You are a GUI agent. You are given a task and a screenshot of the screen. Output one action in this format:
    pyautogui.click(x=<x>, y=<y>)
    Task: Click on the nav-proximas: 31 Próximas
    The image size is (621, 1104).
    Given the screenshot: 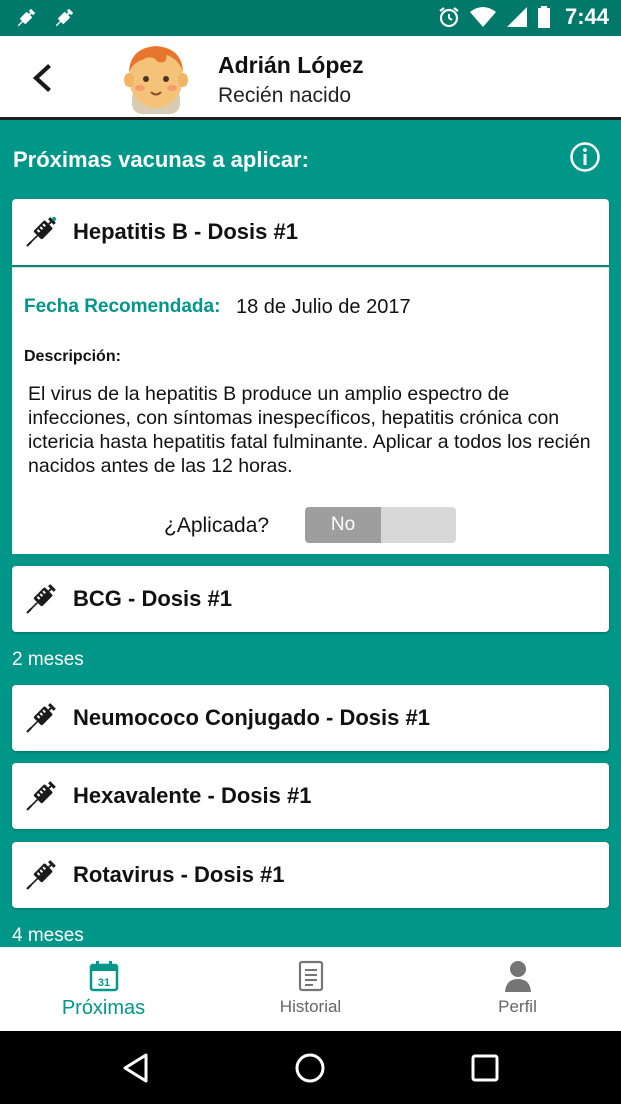 What is the action you would take?
    pyautogui.click(x=103, y=989)
    